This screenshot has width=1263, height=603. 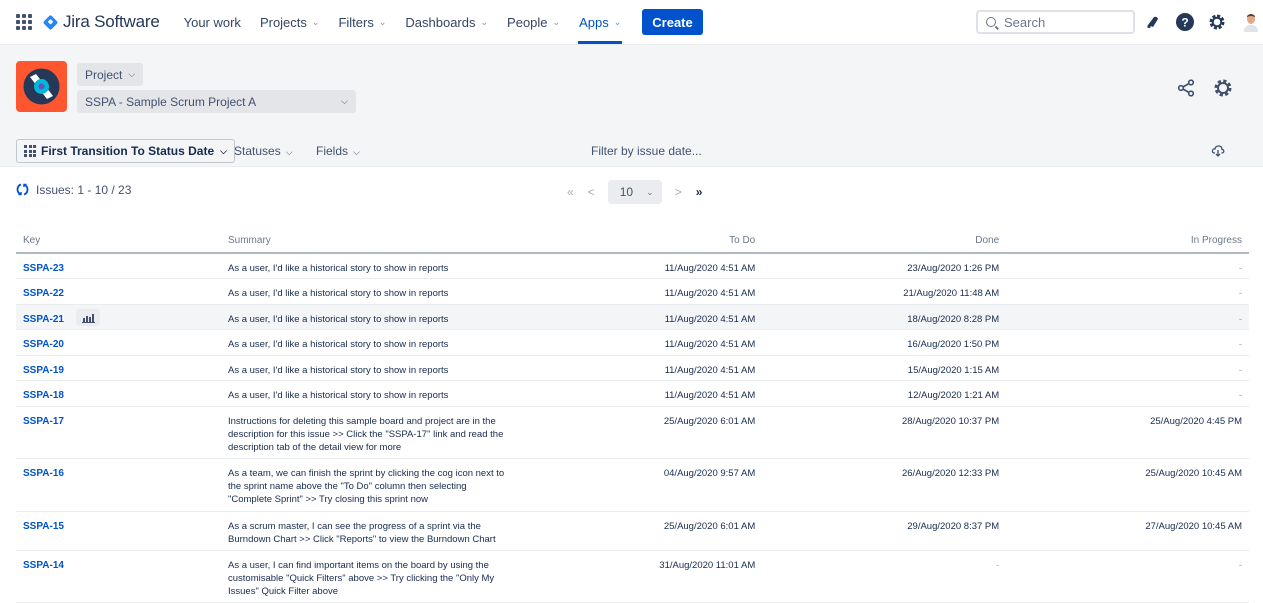 What do you see at coordinates (43, 370) in the screenshot?
I see `issue-key-link: SSPA-19` at bounding box center [43, 370].